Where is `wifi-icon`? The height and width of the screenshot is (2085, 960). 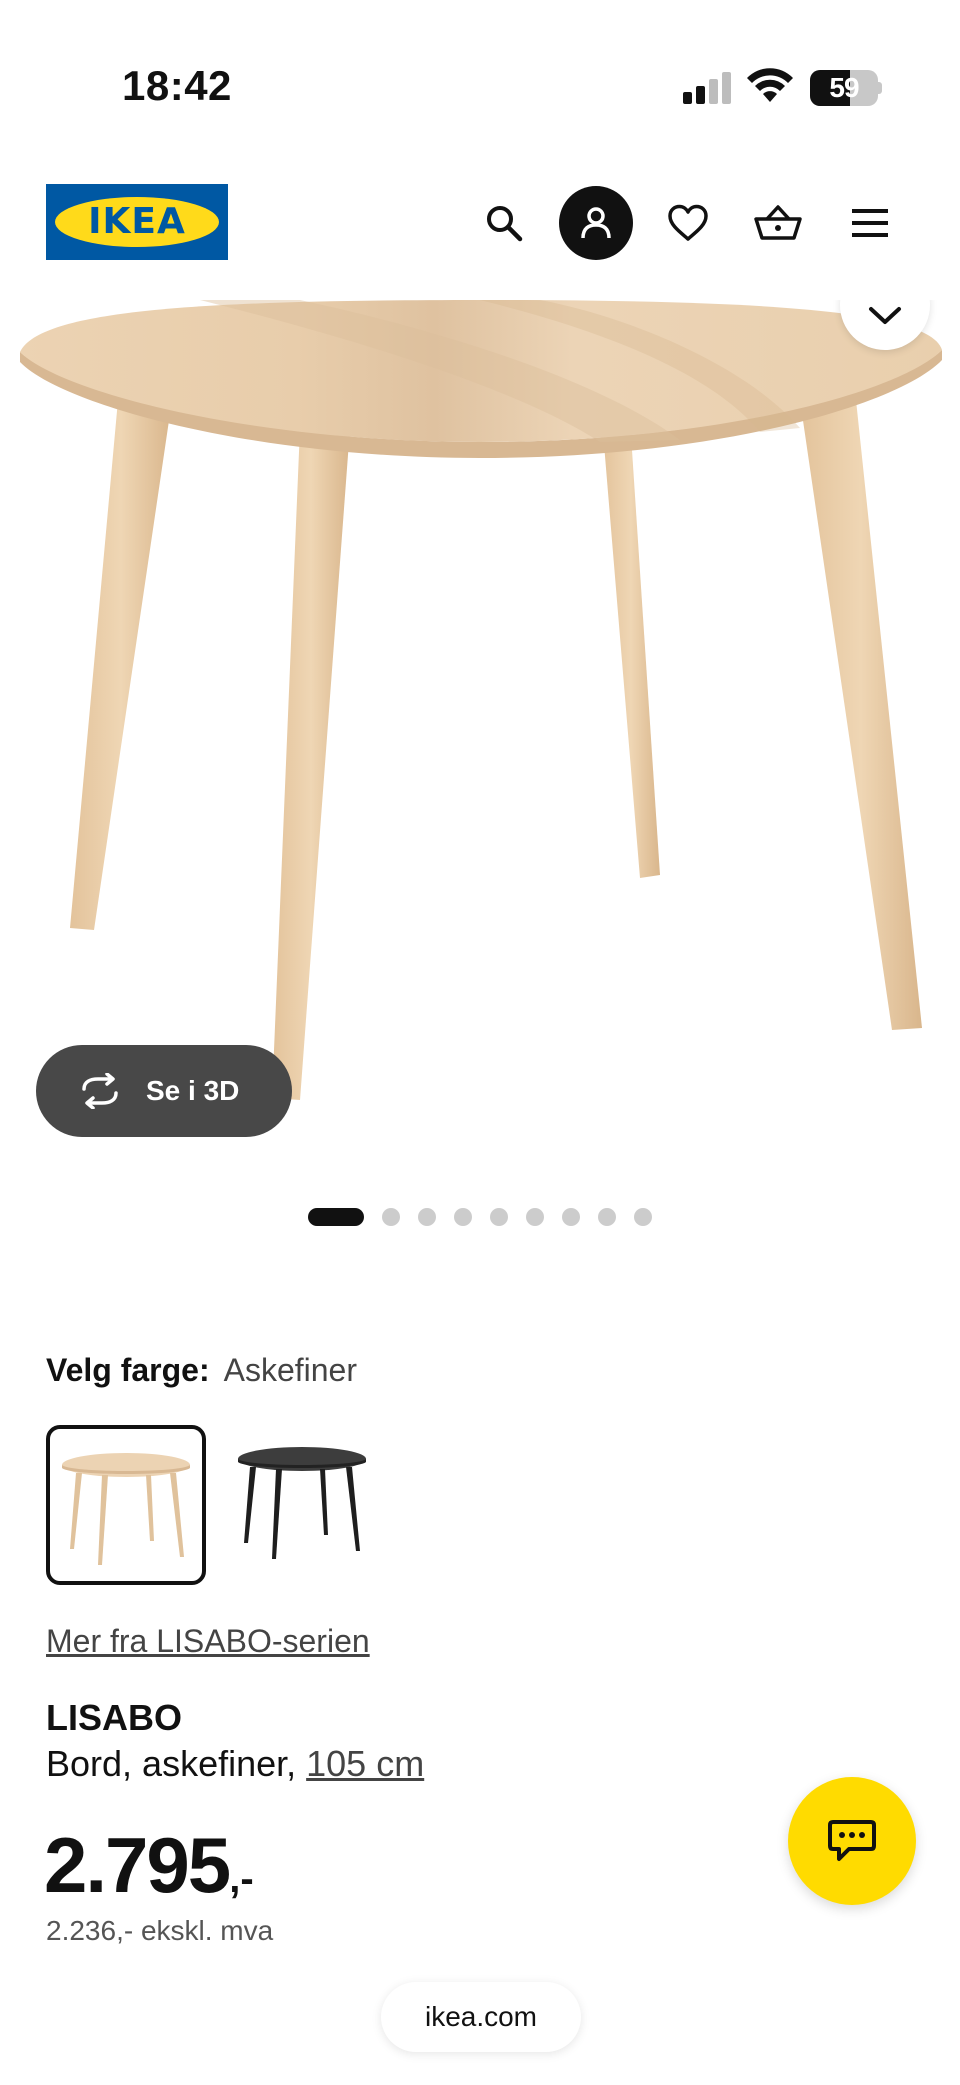
wifi-icon is located at coordinates (770, 85).